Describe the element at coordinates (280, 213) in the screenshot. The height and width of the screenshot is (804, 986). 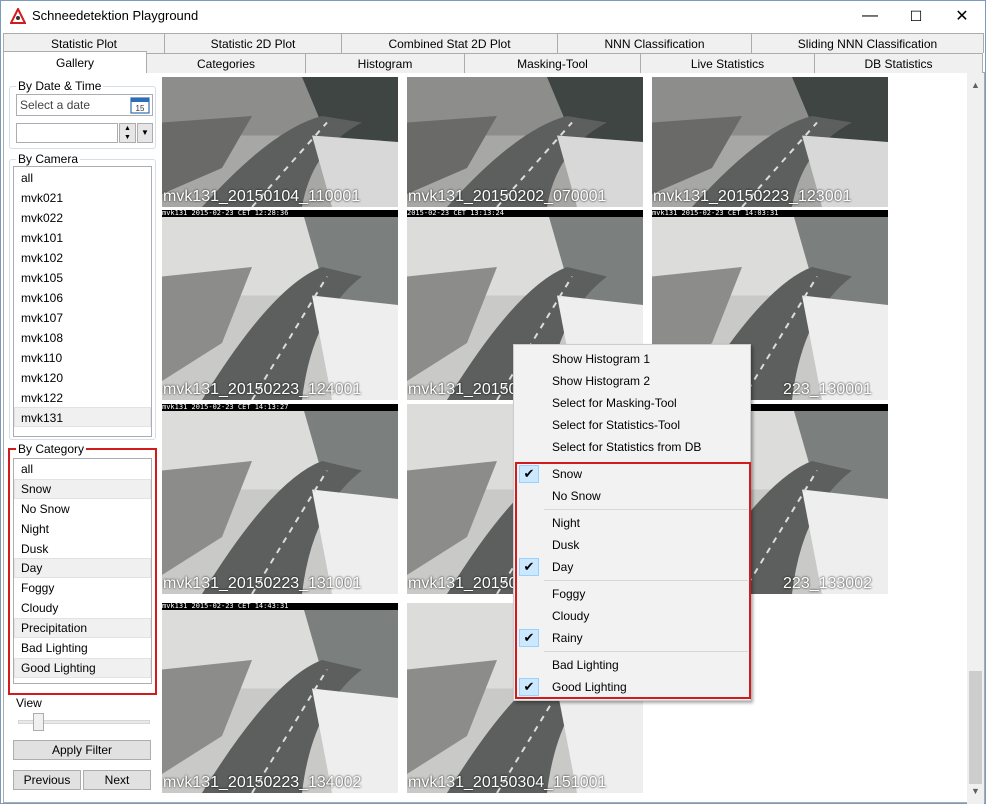
I see `timestamp-overlay: mvk131 2015-02-23 CET 12:28:36` at that location.